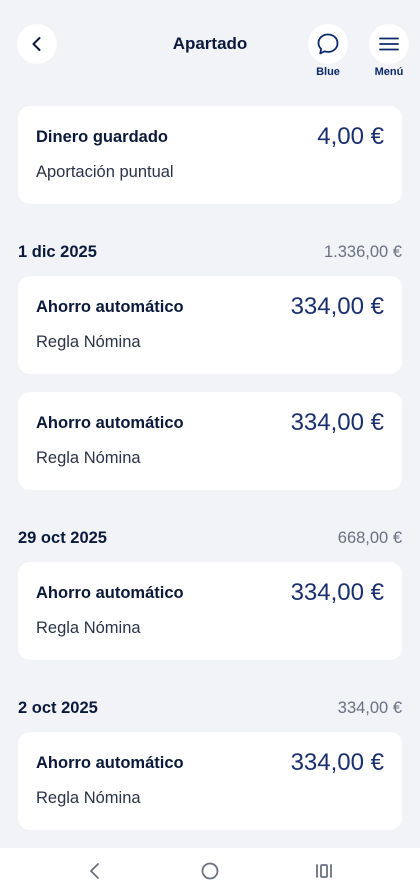 The image size is (420, 895). I want to click on summary-subtitle: Aportación puntual, so click(105, 172).